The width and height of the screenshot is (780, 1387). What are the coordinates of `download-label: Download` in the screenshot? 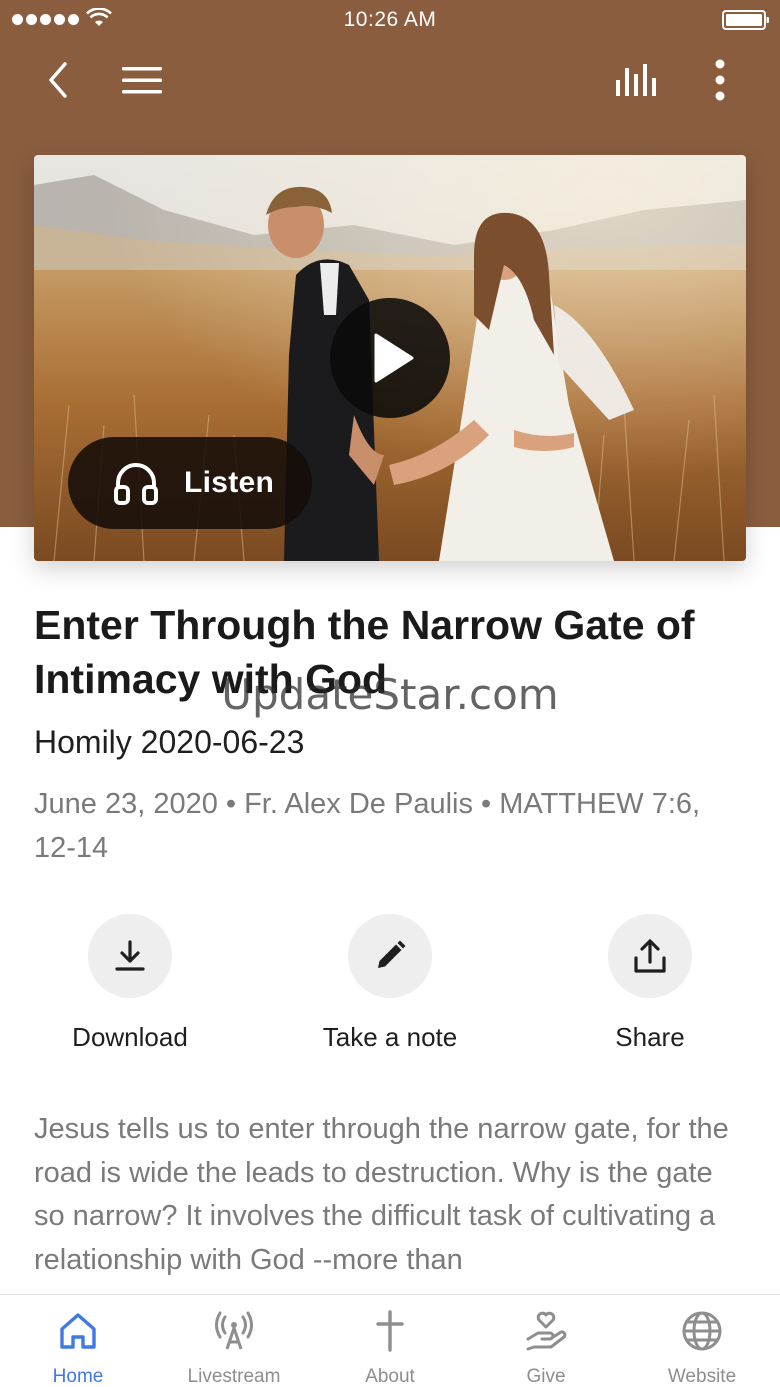 It's located at (130, 1037).